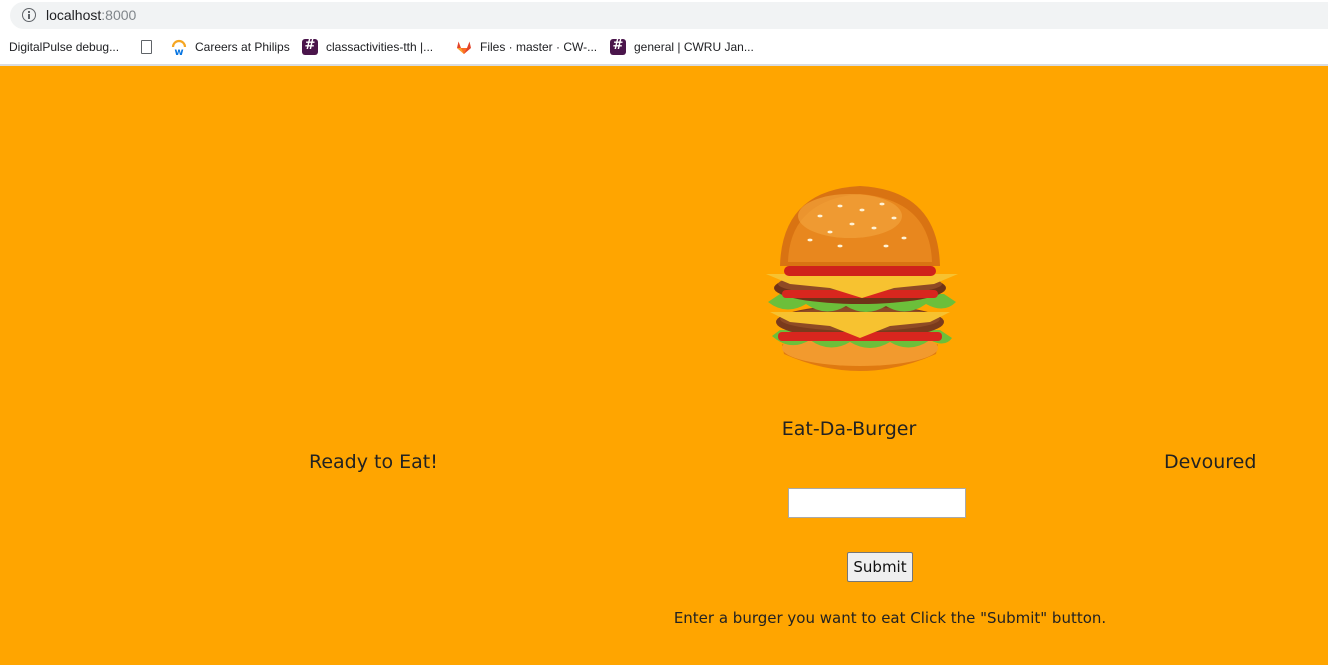  Describe the element at coordinates (669, 15) in the screenshot. I see `address-bar: localhost:8000` at that location.